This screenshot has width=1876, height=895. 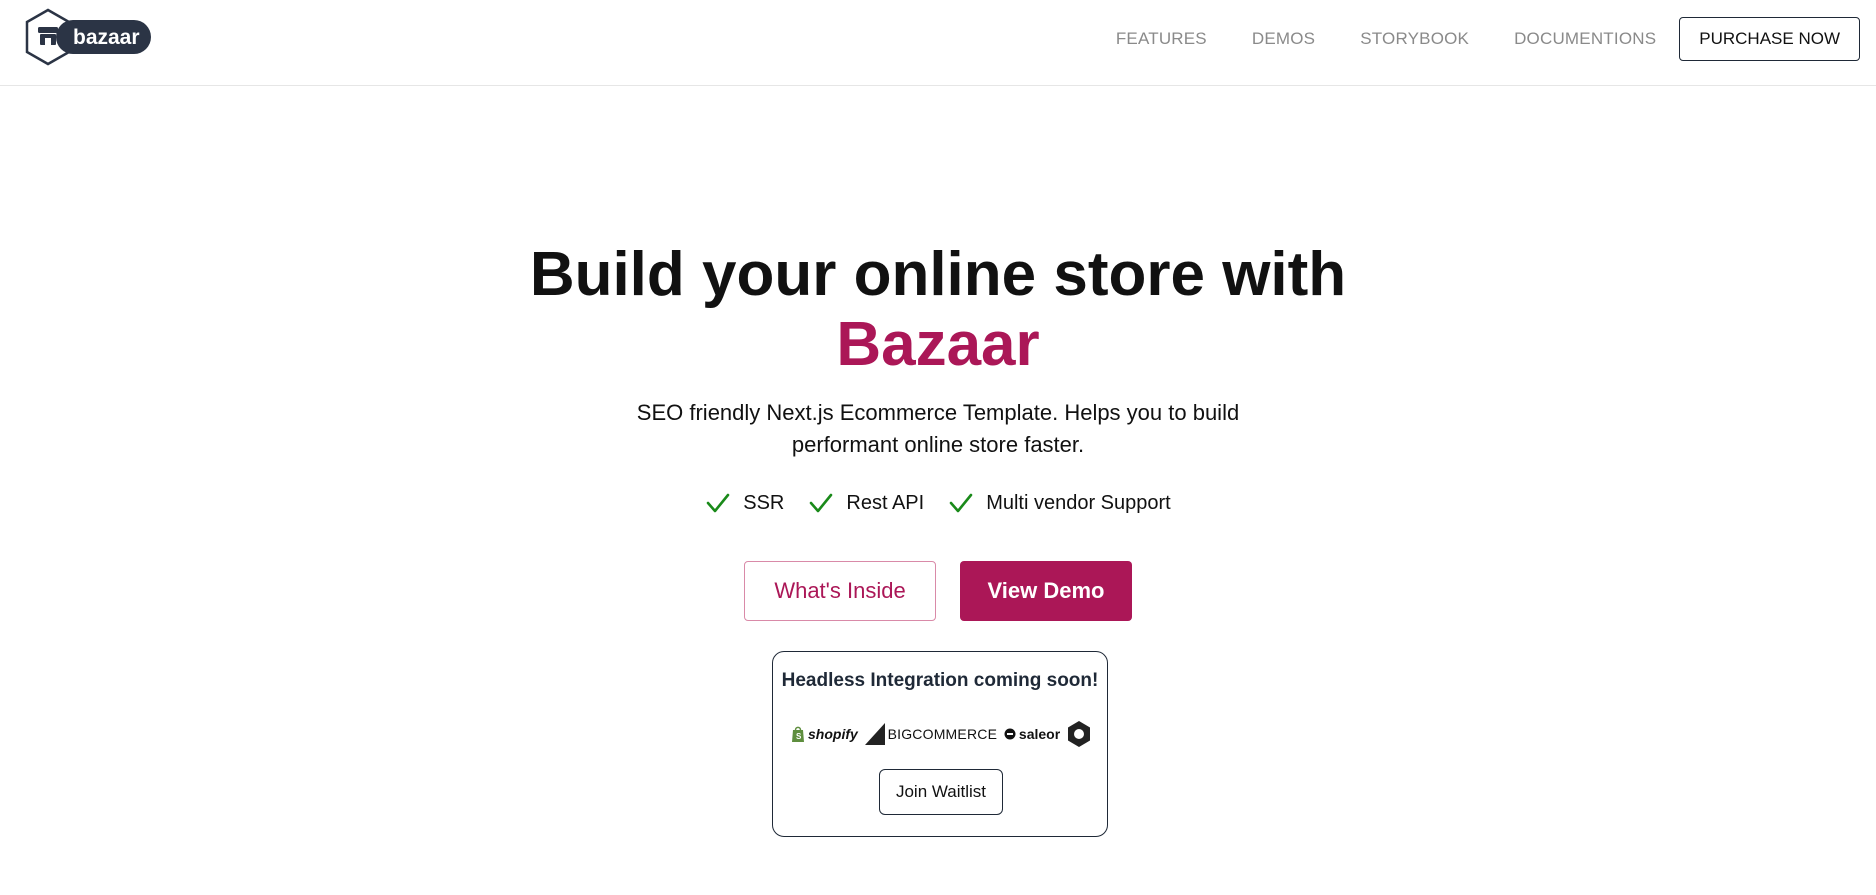 What do you see at coordinates (106, 37) in the screenshot?
I see `logo-text: bazaar` at bounding box center [106, 37].